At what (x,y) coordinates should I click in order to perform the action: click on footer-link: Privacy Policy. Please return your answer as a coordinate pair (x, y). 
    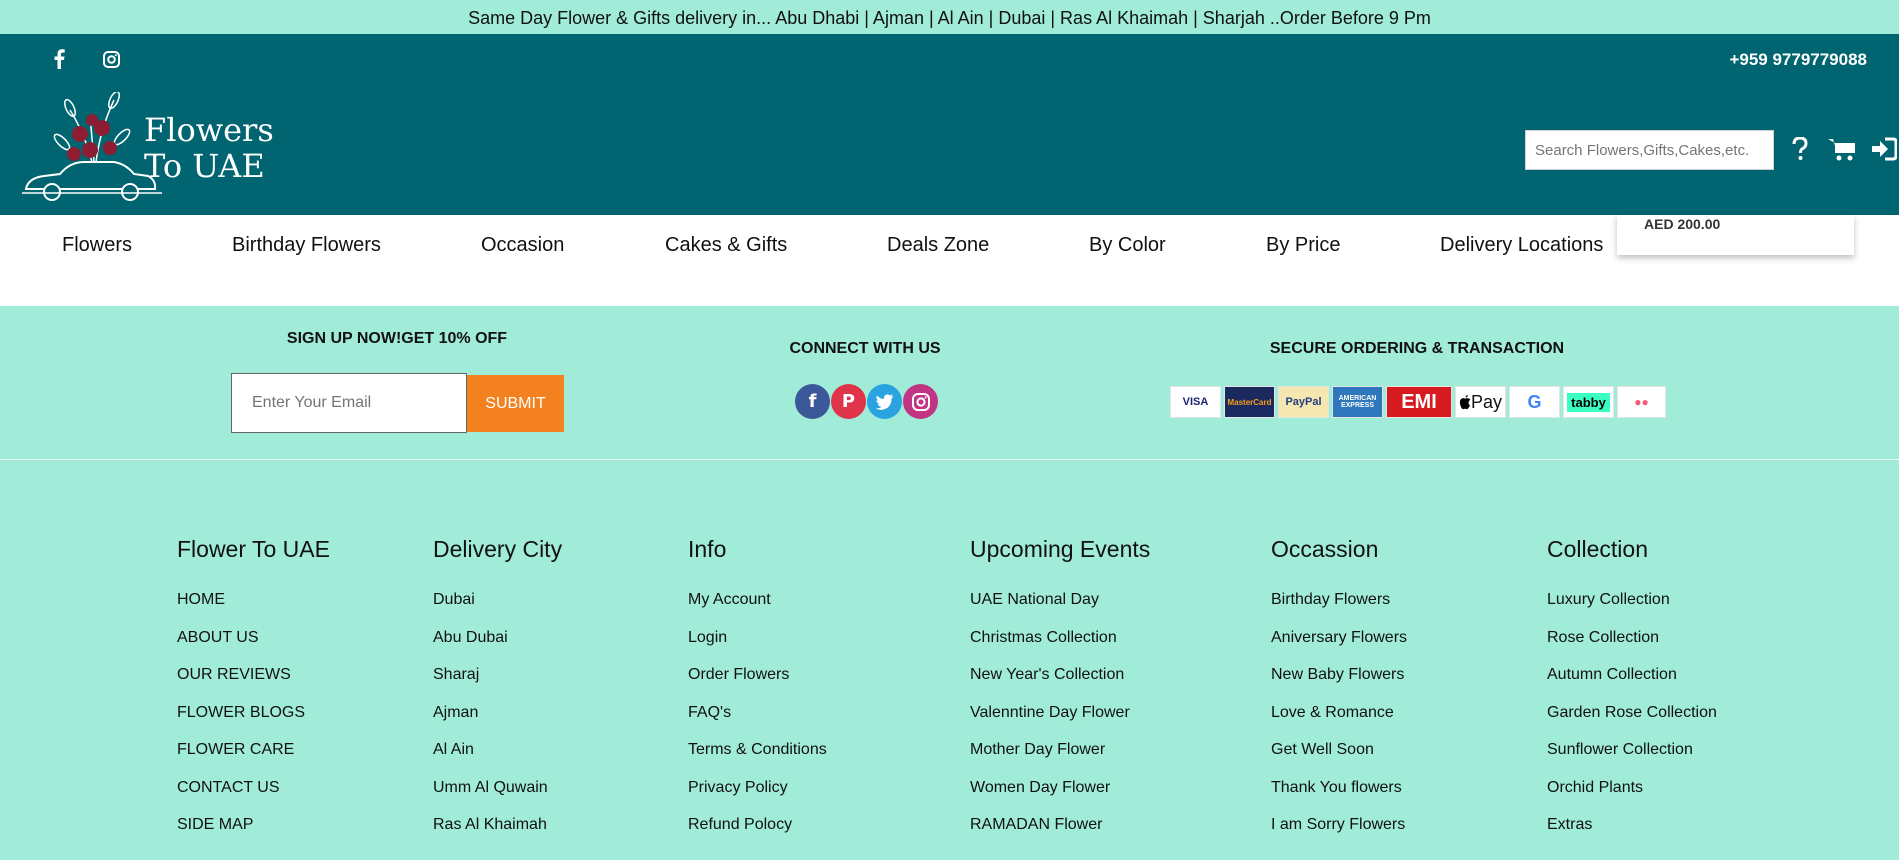
    Looking at the image, I should click on (757, 788).